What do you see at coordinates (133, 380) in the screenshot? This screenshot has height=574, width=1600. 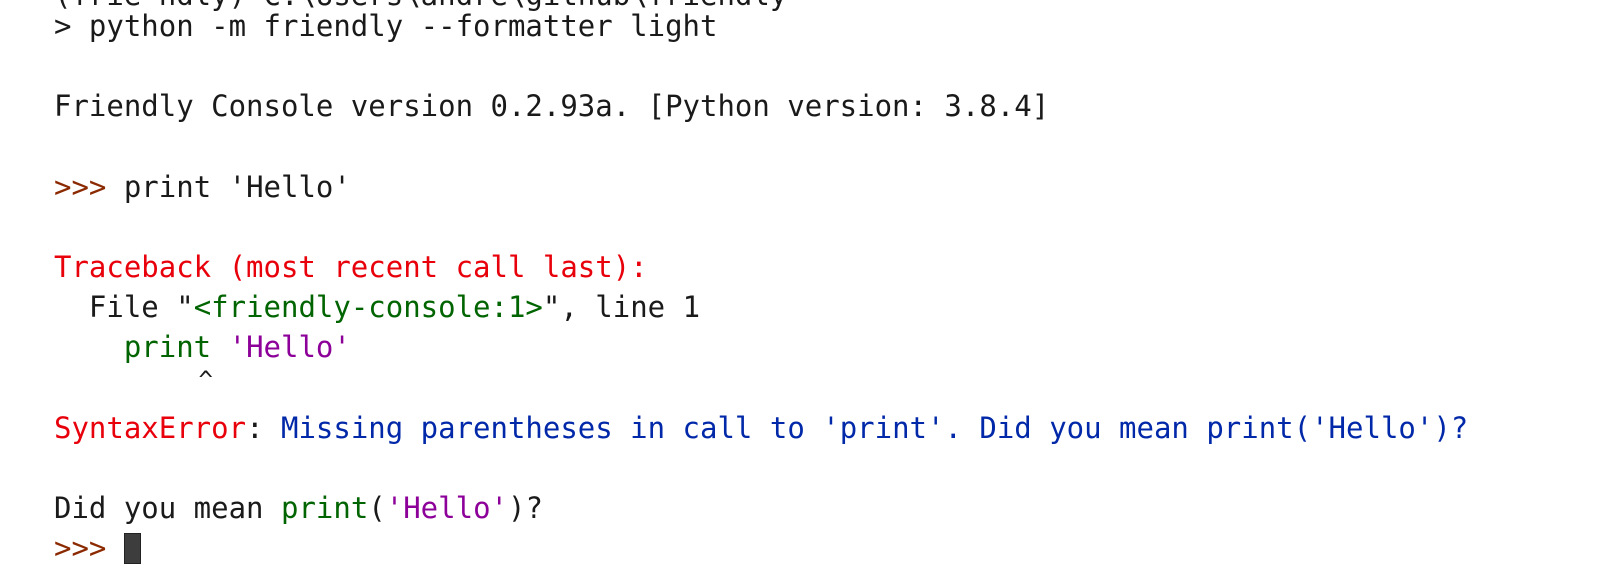 I see `caret-line: ^` at bounding box center [133, 380].